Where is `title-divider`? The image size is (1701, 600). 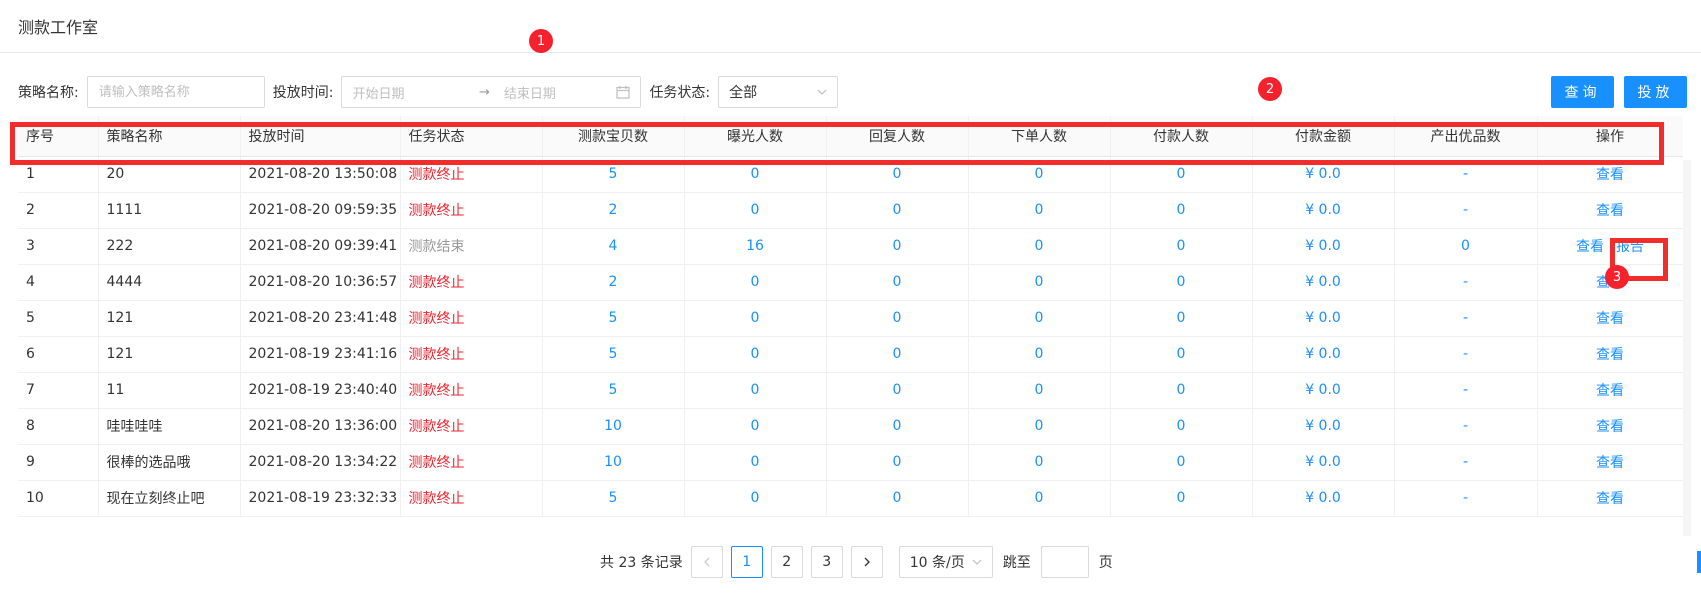
title-divider is located at coordinates (850, 52).